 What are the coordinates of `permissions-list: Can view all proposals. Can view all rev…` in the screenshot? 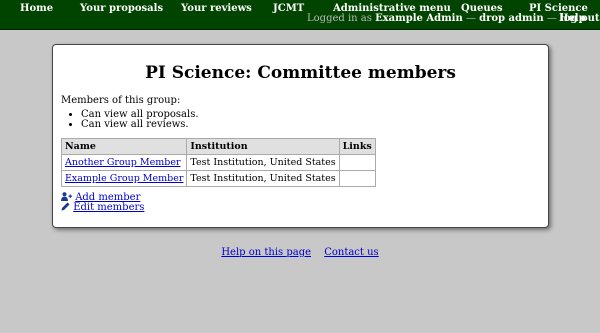 It's located at (130, 120).